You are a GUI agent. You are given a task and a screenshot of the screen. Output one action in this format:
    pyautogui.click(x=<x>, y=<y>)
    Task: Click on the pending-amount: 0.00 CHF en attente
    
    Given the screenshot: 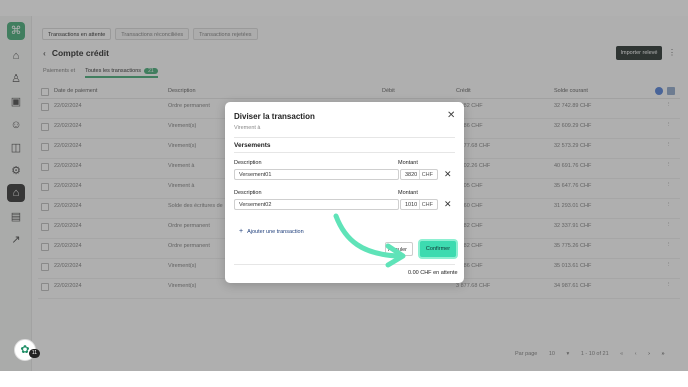 What is the action you would take?
    pyautogui.click(x=433, y=273)
    